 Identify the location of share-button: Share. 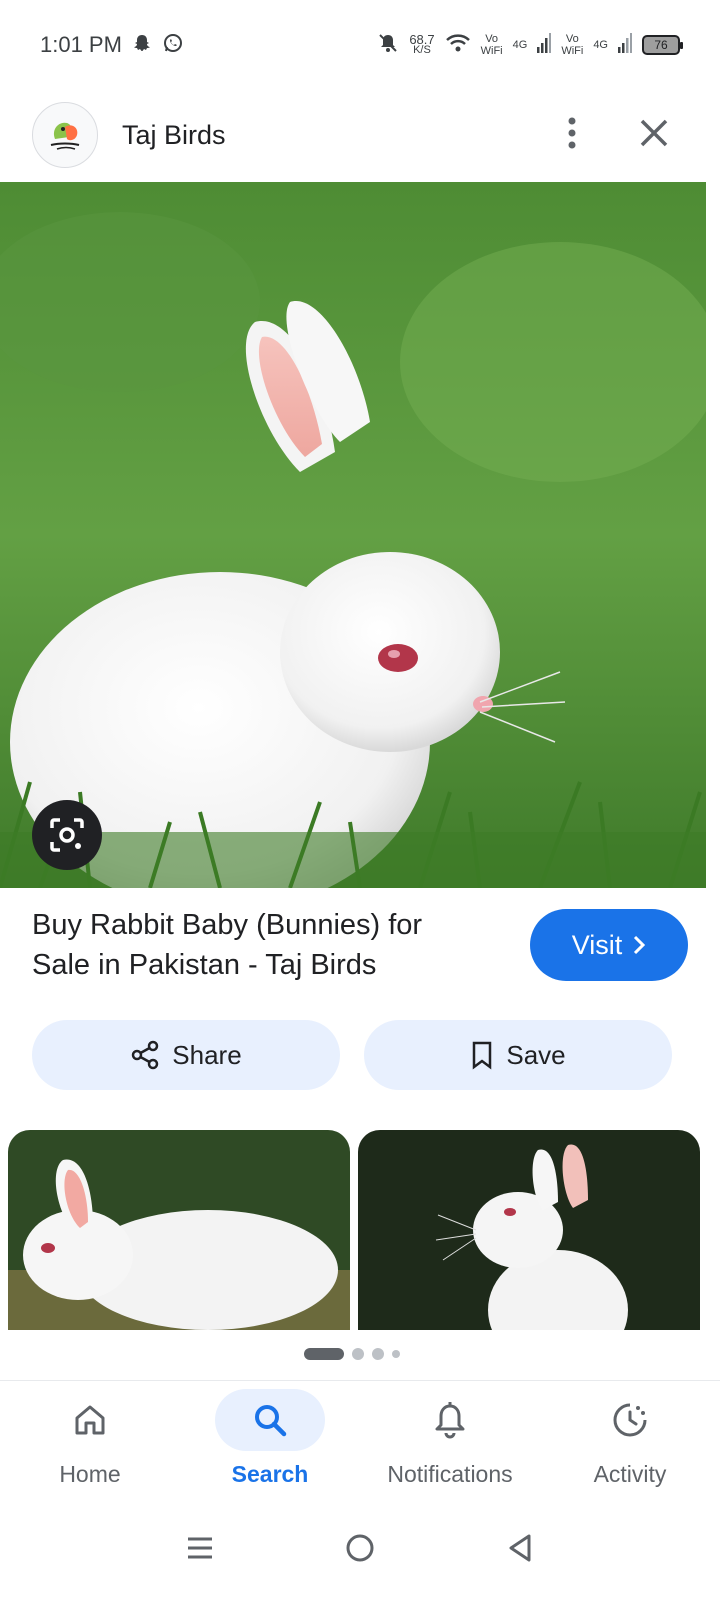
(186, 1055).